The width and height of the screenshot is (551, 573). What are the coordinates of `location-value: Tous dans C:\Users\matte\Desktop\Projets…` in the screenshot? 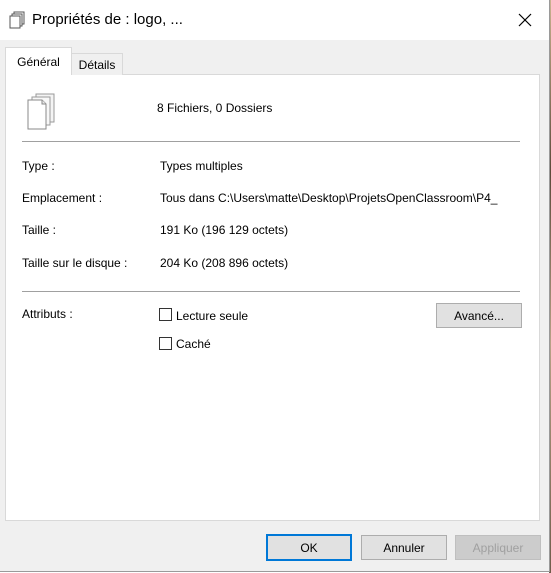 It's located at (329, 198).